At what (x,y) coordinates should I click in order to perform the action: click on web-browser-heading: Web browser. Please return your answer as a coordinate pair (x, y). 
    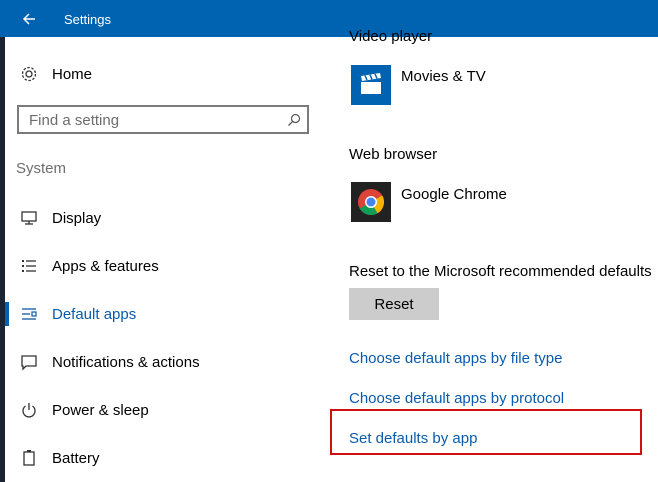
    Looking at the image, I should click on (393, 154).